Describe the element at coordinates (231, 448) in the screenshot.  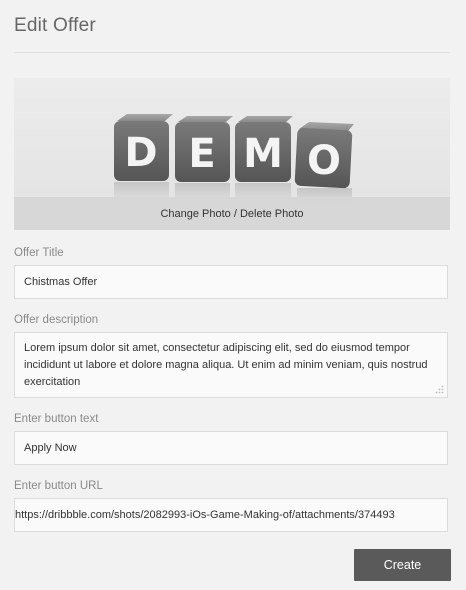
I see `button-text-input: Apply Now` at that location.